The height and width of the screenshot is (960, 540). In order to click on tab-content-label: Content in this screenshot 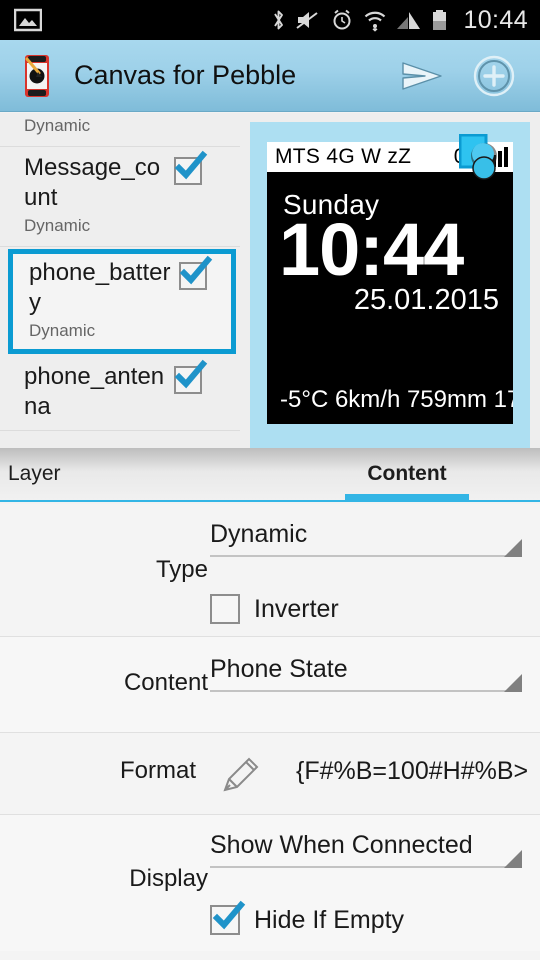, I will do `click(407, 473)`.